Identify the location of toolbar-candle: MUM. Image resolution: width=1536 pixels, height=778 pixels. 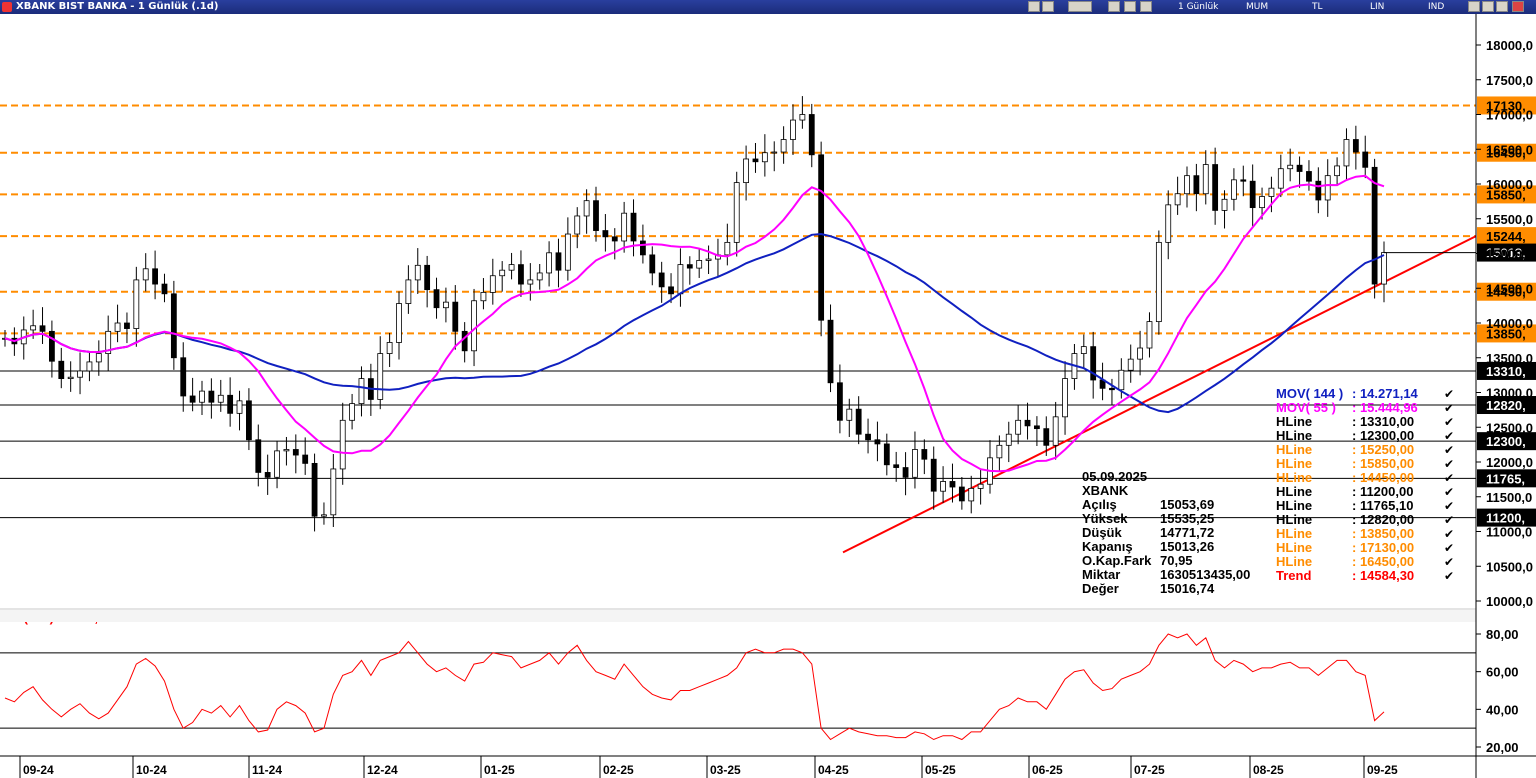
(1257, 7).